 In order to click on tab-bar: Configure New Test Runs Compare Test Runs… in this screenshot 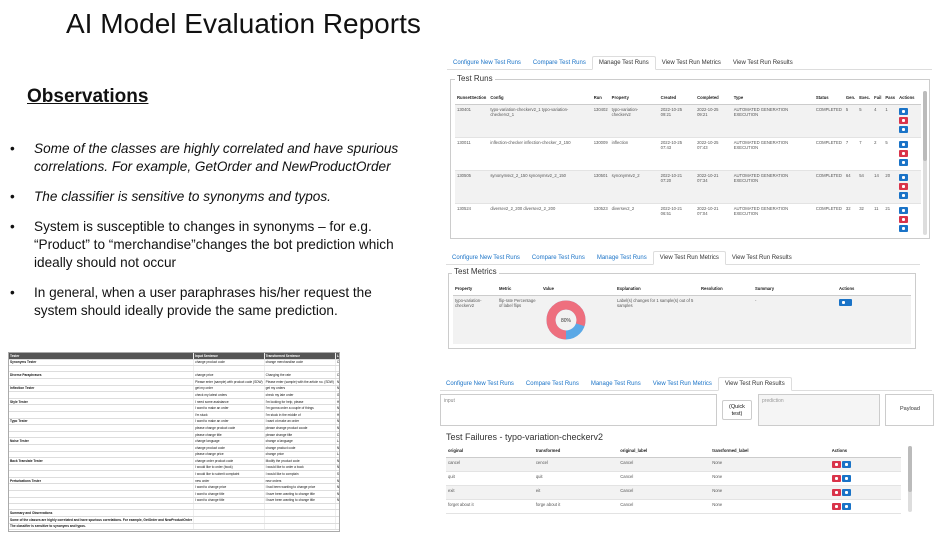, I will do `click(689, 62)`.